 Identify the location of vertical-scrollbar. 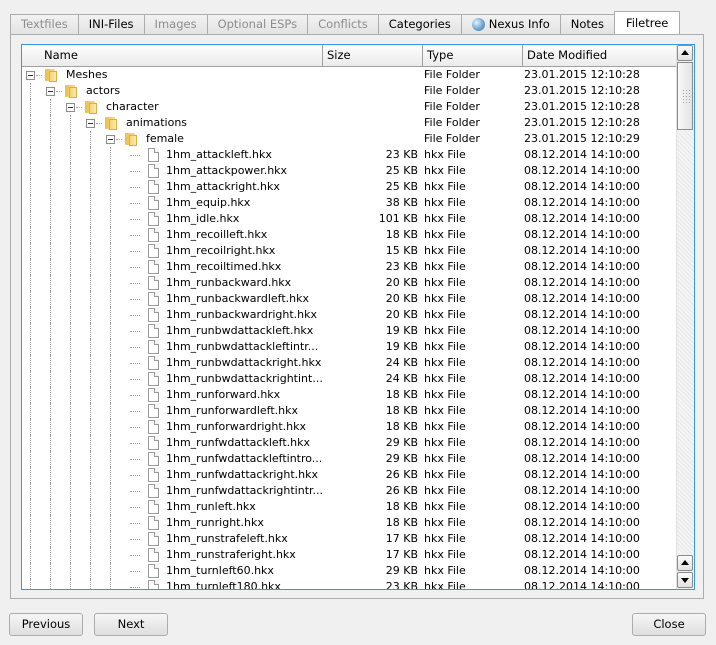
(685, 317).